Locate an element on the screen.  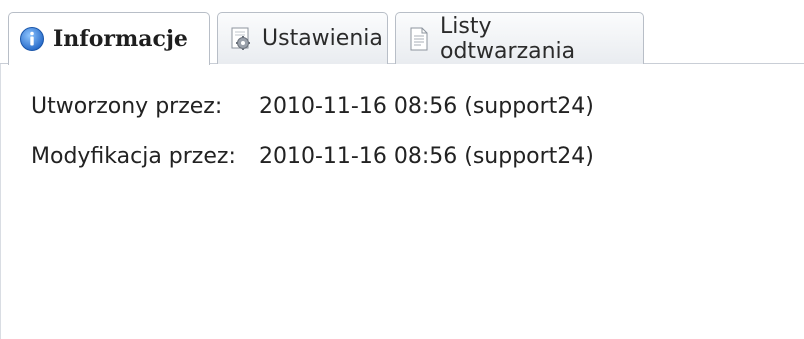
info-icon is located at coordinates (32, 39).